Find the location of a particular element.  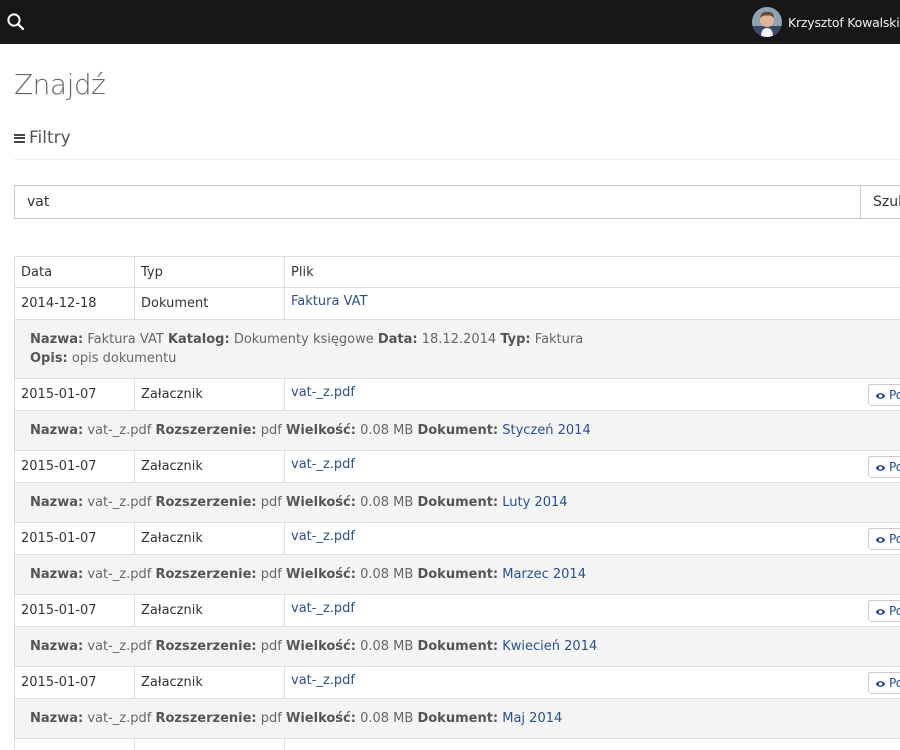

top-navbar: Krzysztof Kowalski is located at coordinates (450, 22).